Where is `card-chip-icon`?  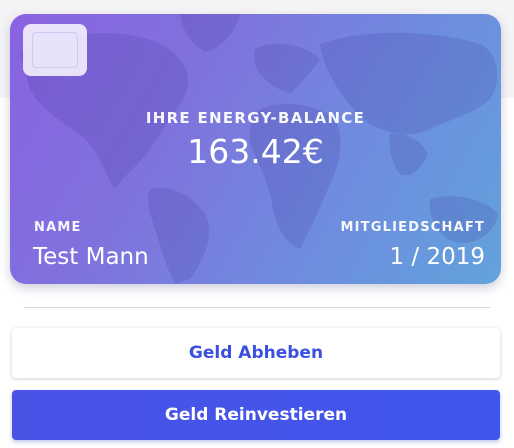
card-chip-icon is located at coordinates (55, 50).